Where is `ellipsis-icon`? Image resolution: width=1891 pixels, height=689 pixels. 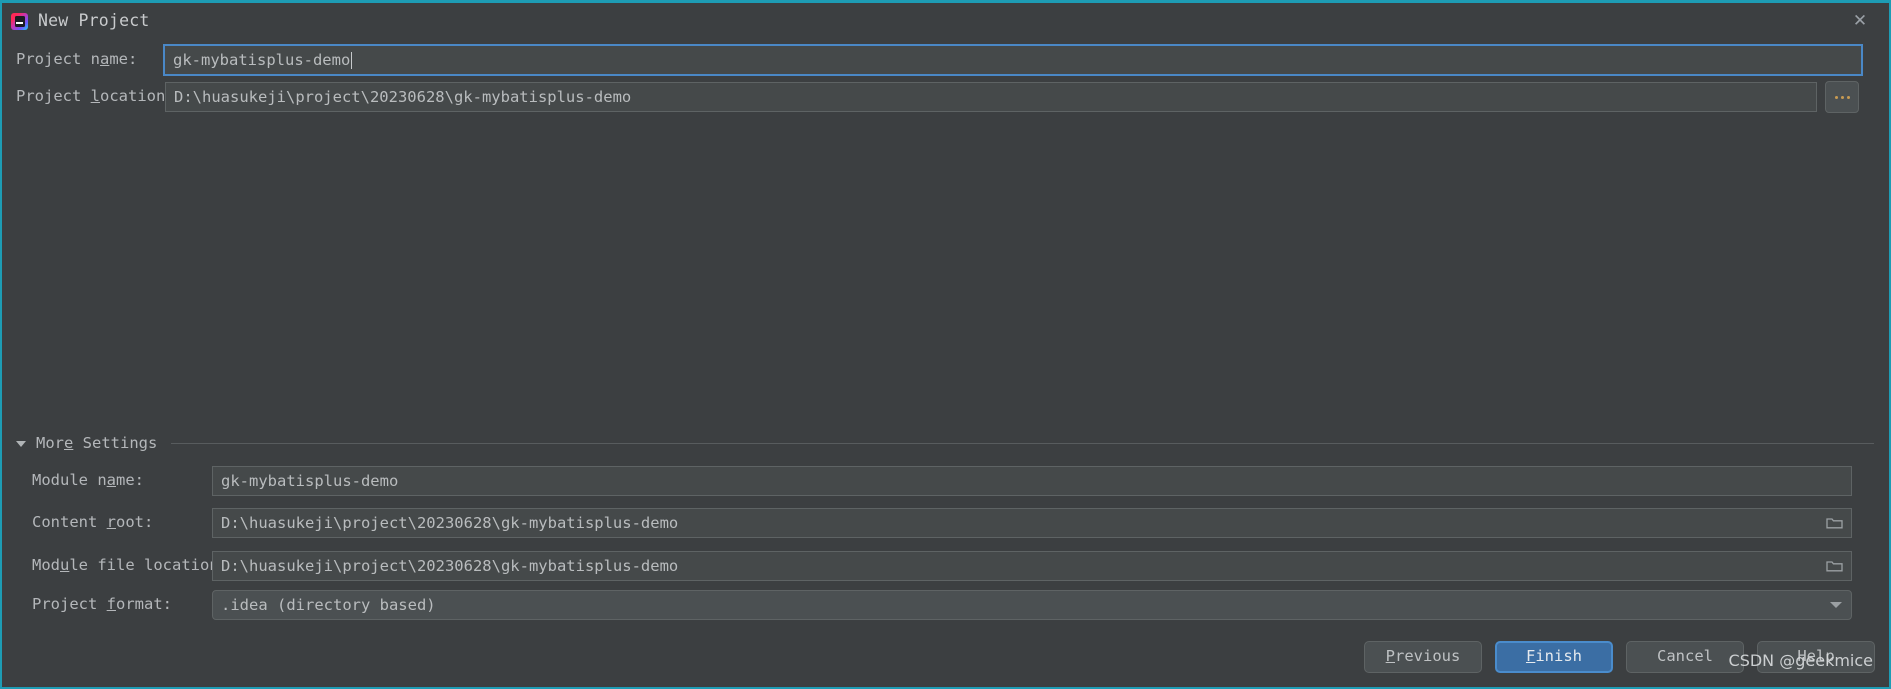
ellipsis-icon is located at coordinates (1836, 97).